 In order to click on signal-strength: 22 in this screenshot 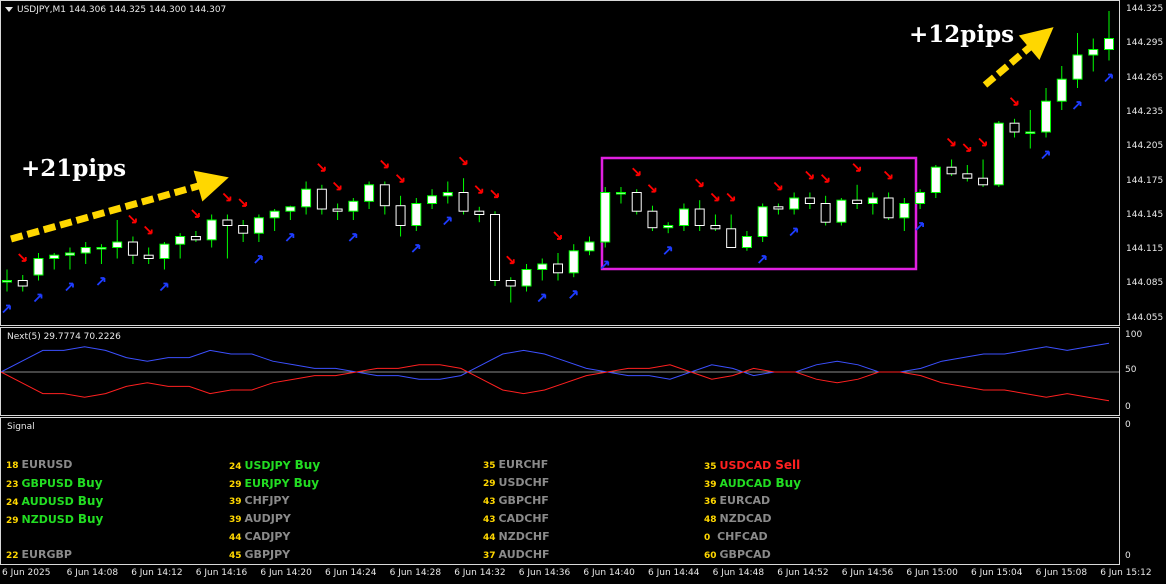, I will do `click(12, 556)`.